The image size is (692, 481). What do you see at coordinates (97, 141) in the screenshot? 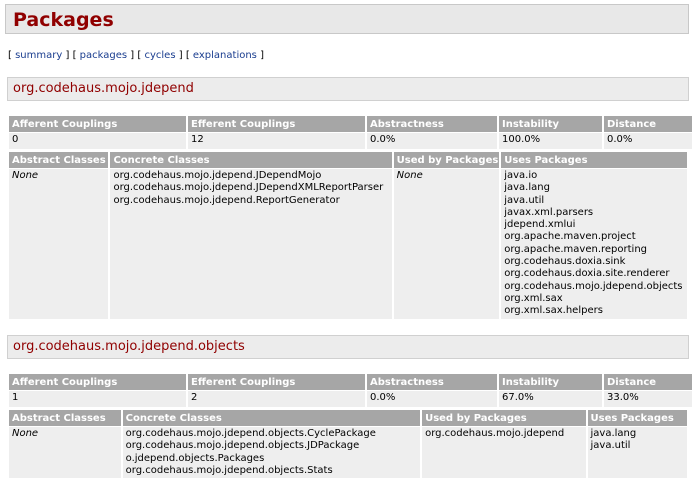
I see `afferent-couplings-value: 0` at bounding box center [97, 141].